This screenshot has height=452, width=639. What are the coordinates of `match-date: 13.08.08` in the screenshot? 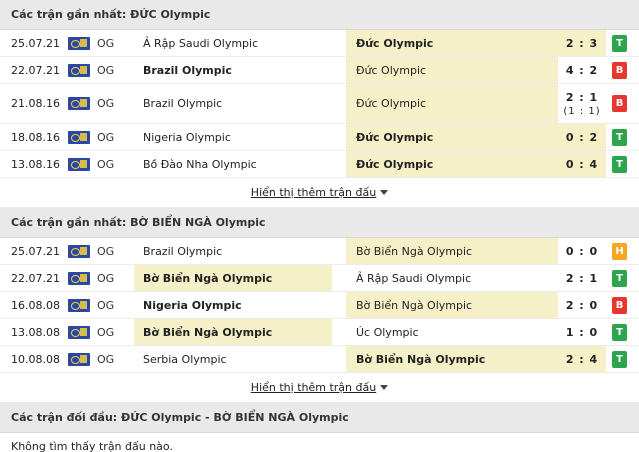 It's located at (35, 332).